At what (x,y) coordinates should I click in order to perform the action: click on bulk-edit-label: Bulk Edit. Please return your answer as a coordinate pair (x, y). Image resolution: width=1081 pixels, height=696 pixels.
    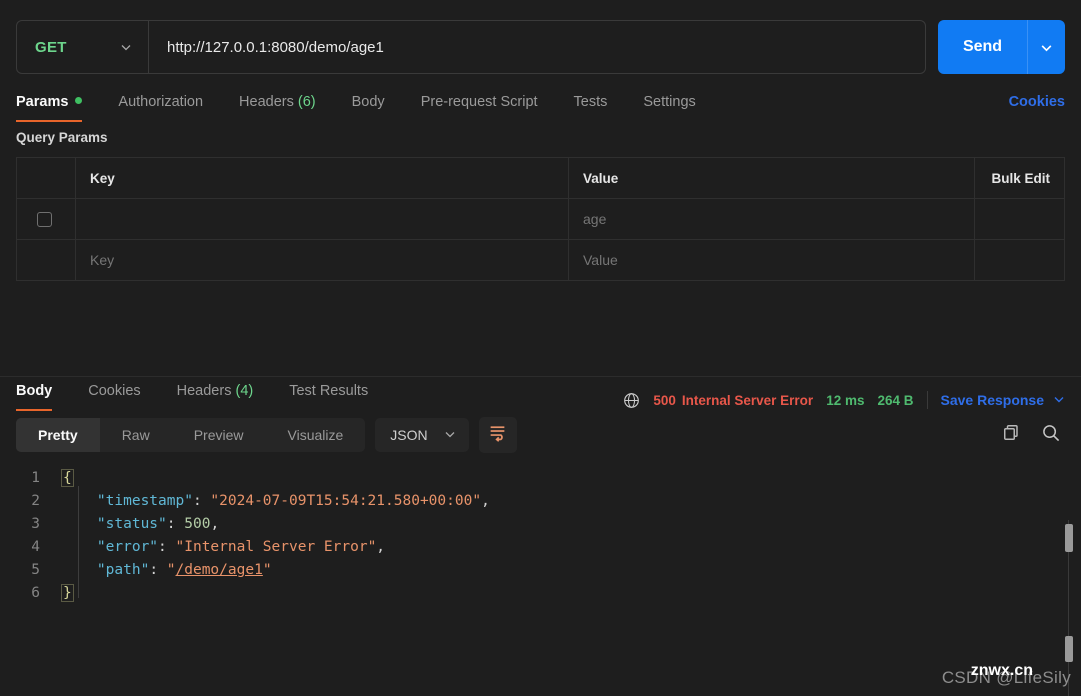
    Looking at the image, I should click on (1020, 178).